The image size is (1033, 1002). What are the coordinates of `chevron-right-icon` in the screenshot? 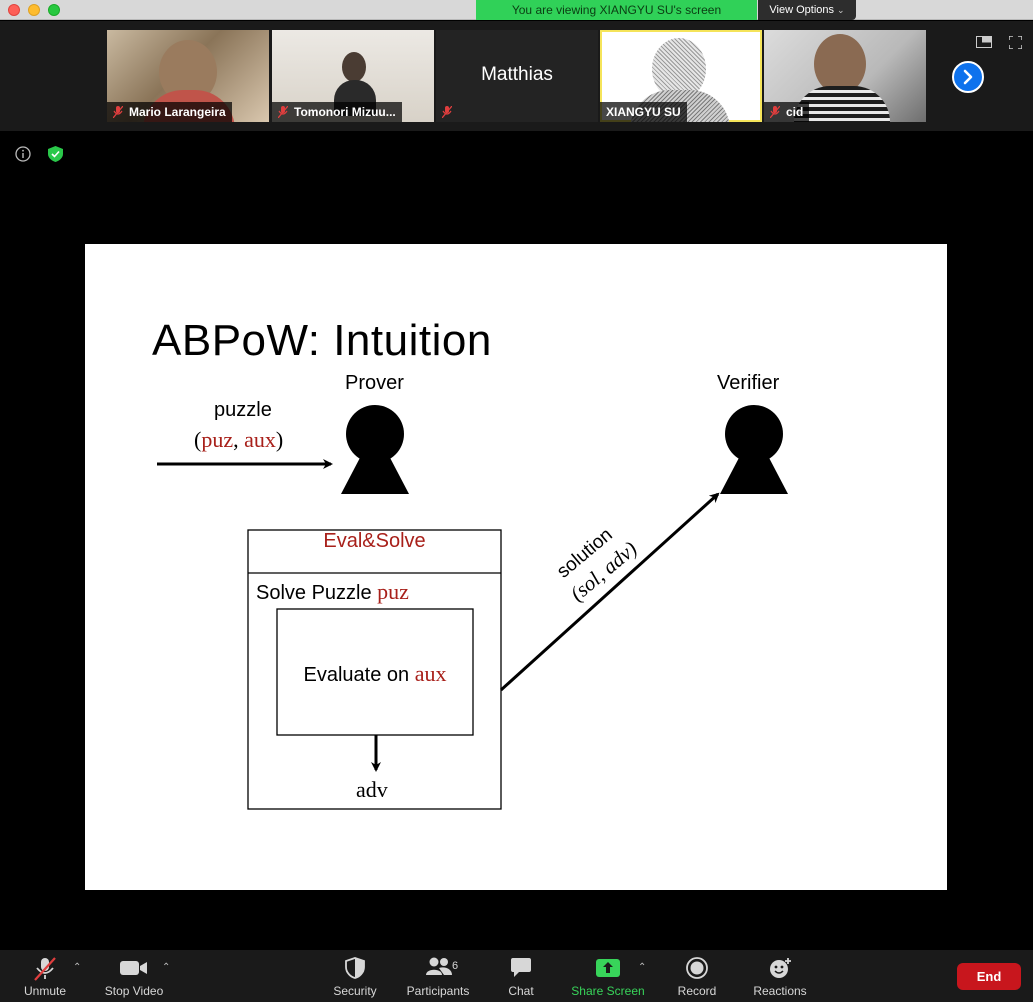 It's located at (968, 77).